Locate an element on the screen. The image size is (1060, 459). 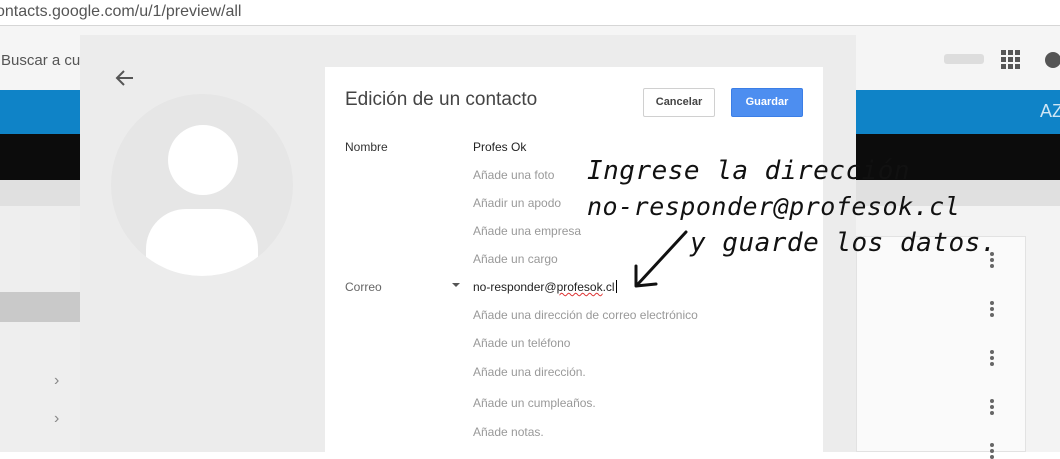
annotation-line-2: no-responder@profesok.cl is located at coordinates (774, 206).